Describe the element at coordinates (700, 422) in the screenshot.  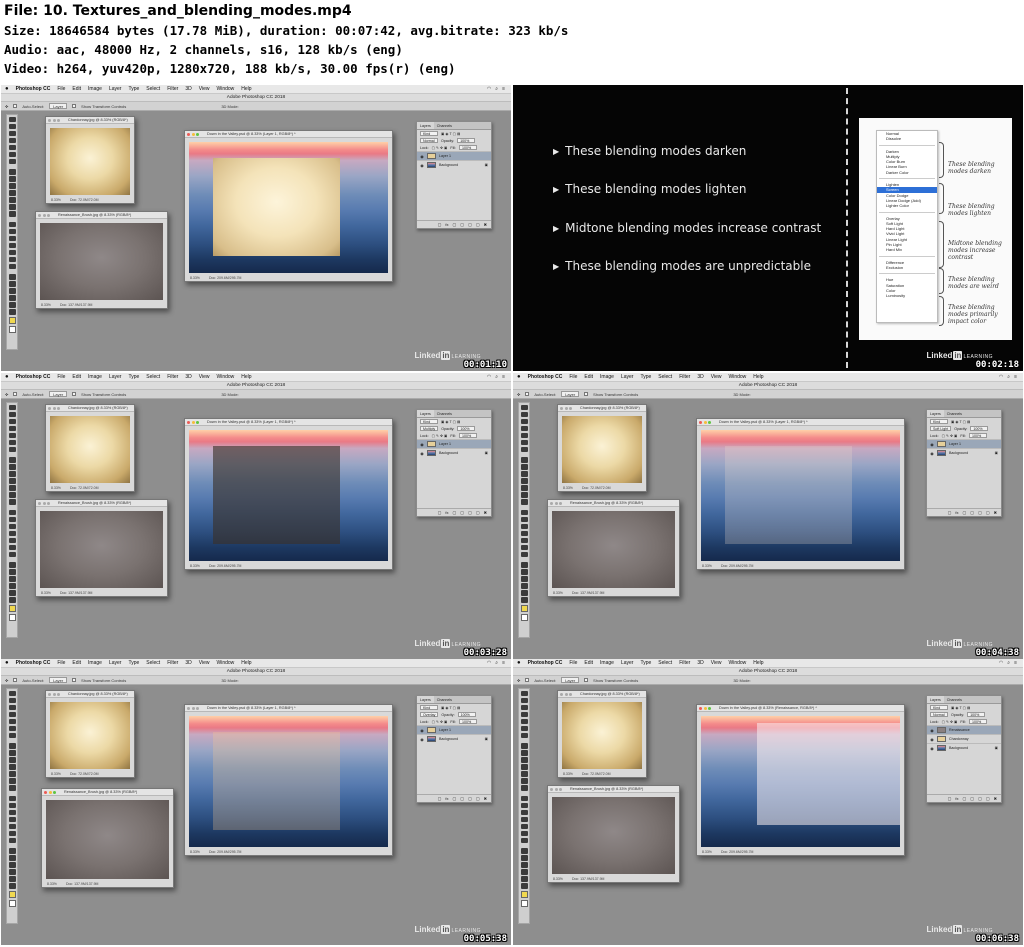
I see `close-icon` at that location.